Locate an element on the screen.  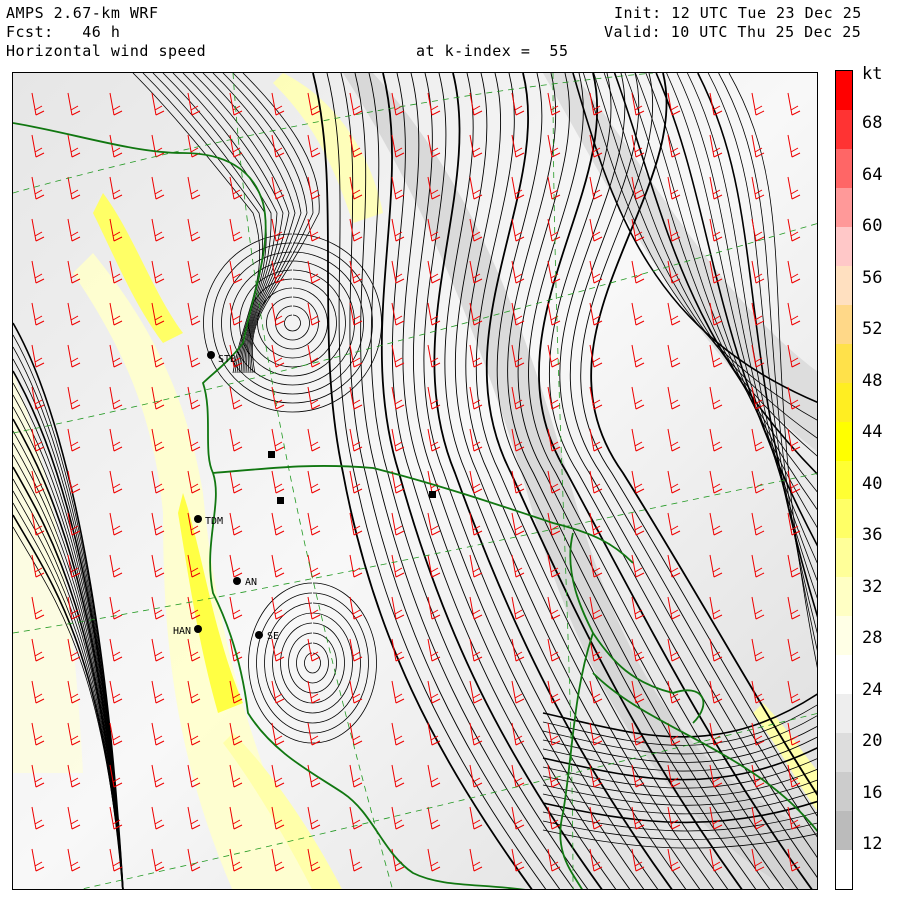
station-label-han: HAN is located at coordinates (182, 631).